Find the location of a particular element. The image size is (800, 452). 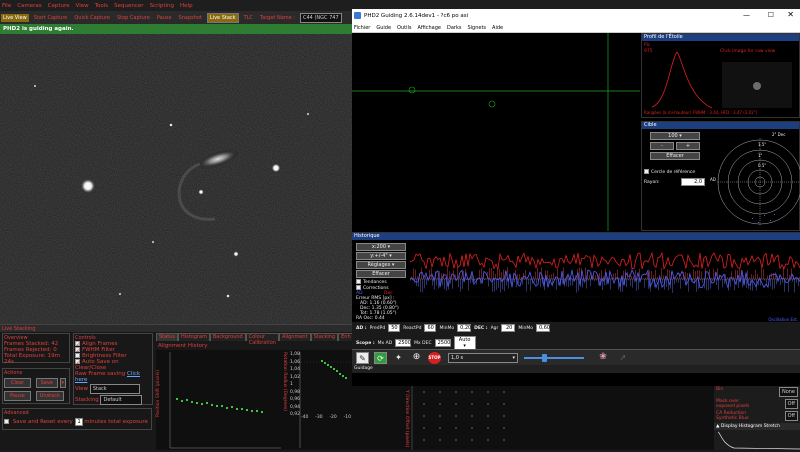

live-view-button: Live View is located at coordinates (15, 18).